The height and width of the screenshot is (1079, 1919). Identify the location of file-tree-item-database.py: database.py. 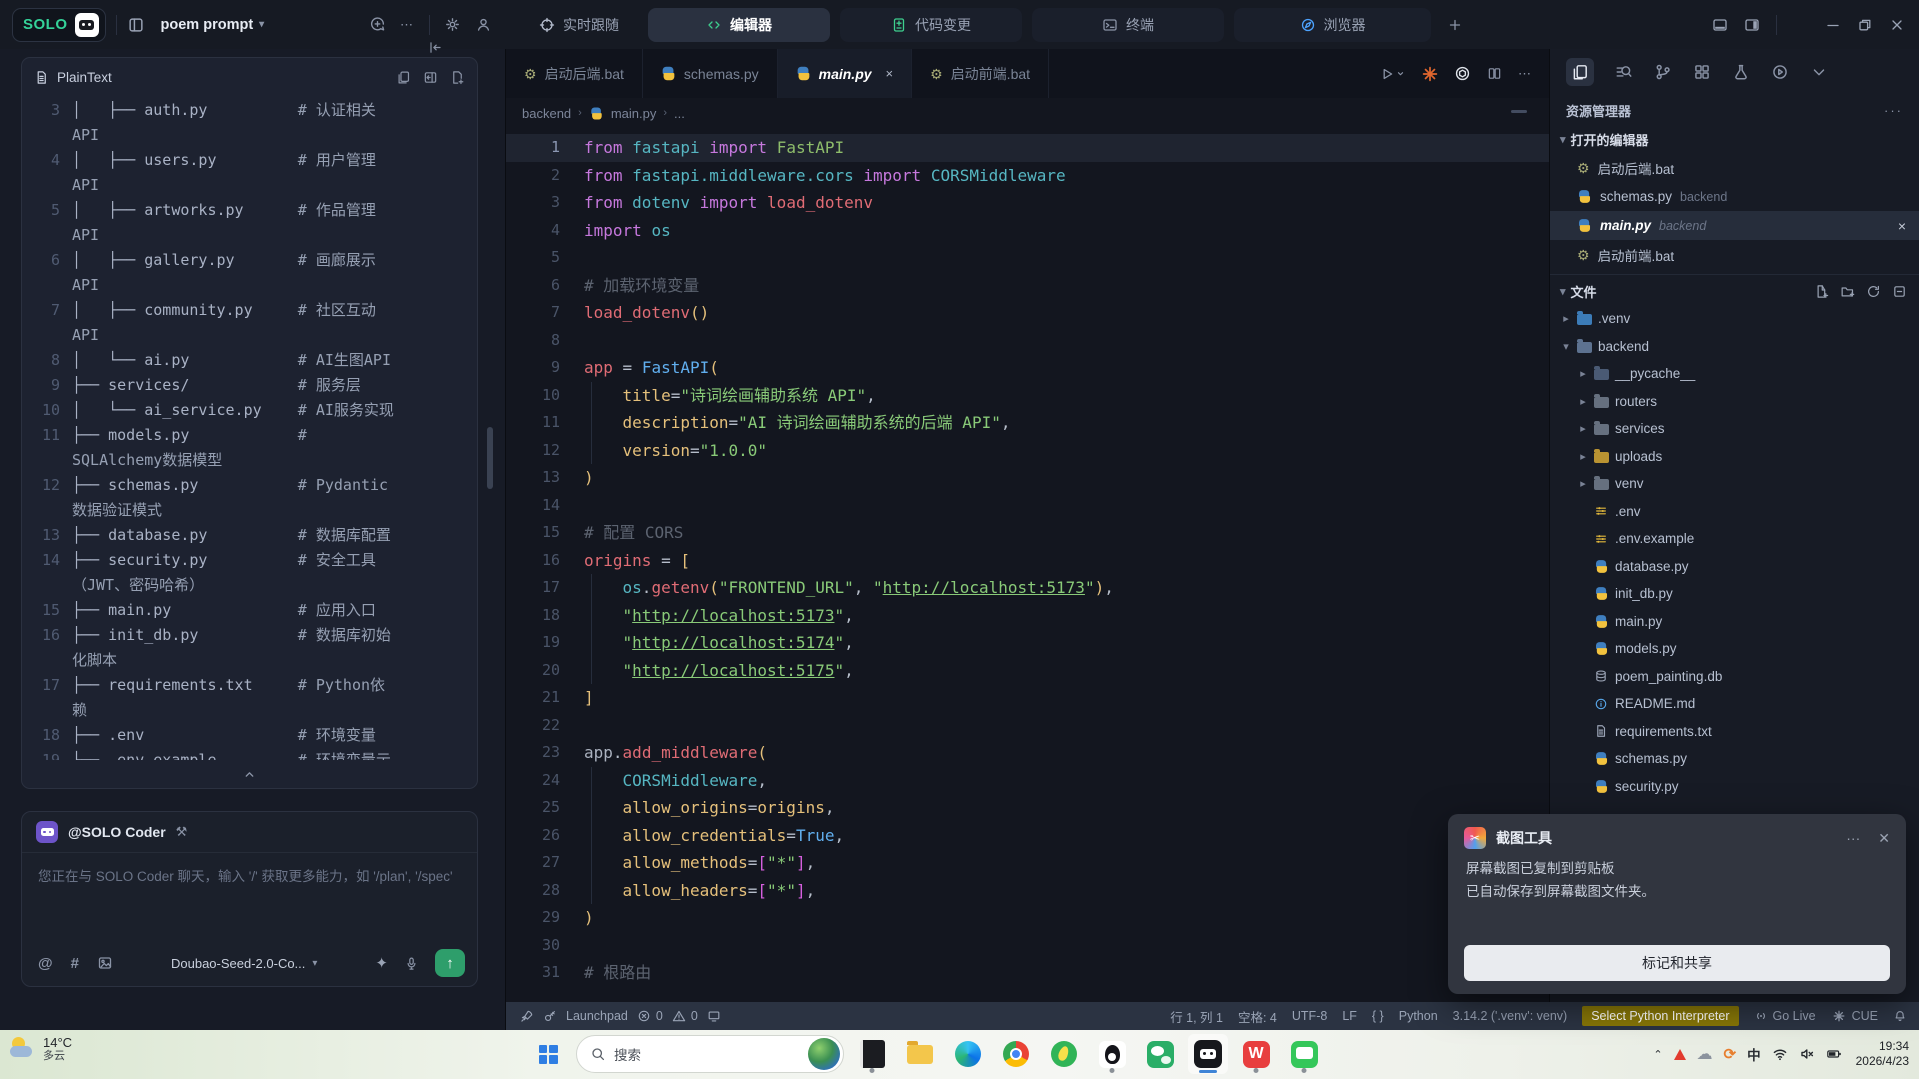
(1734, 567).